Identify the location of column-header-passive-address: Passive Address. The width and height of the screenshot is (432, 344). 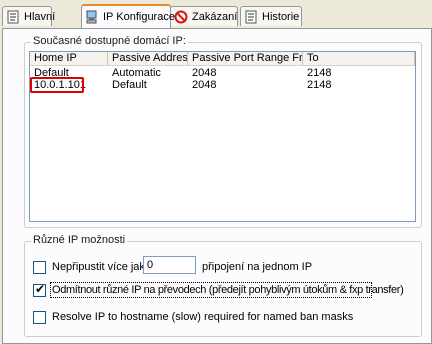
(148, 59).